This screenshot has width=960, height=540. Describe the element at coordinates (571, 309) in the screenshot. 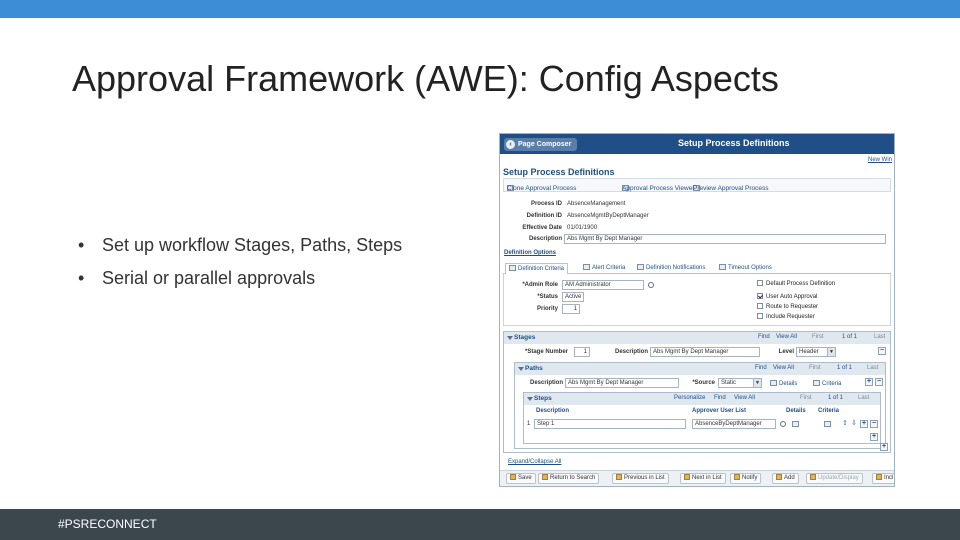

I see `priority-field: 1` at that location.